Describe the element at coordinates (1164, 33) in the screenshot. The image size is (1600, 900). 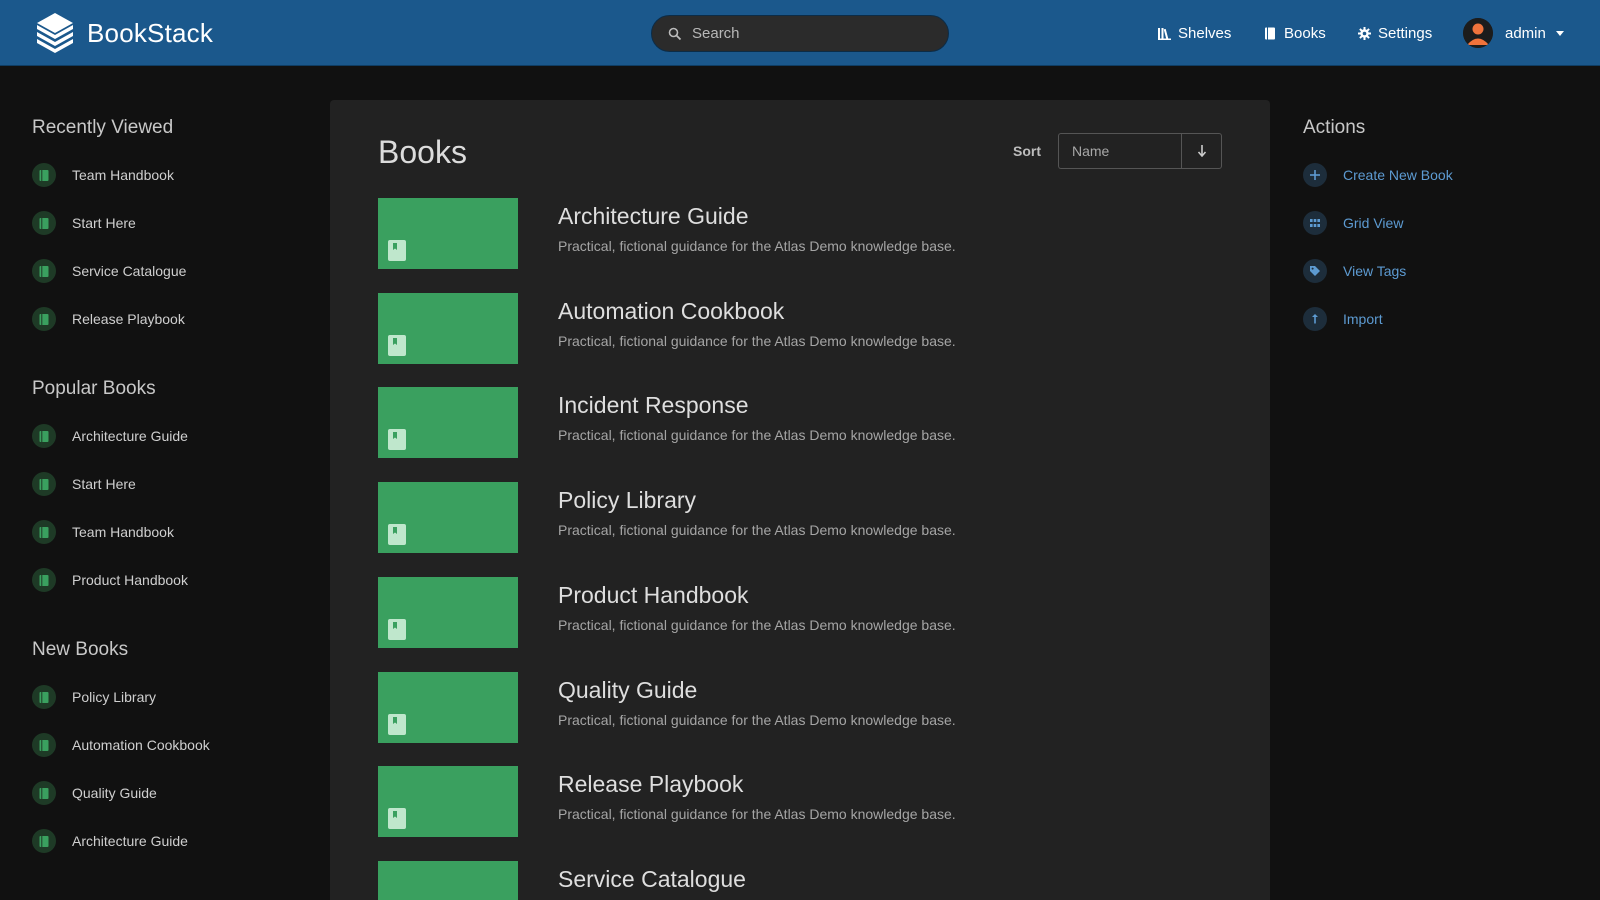
I see `shelves-icon` at that location.